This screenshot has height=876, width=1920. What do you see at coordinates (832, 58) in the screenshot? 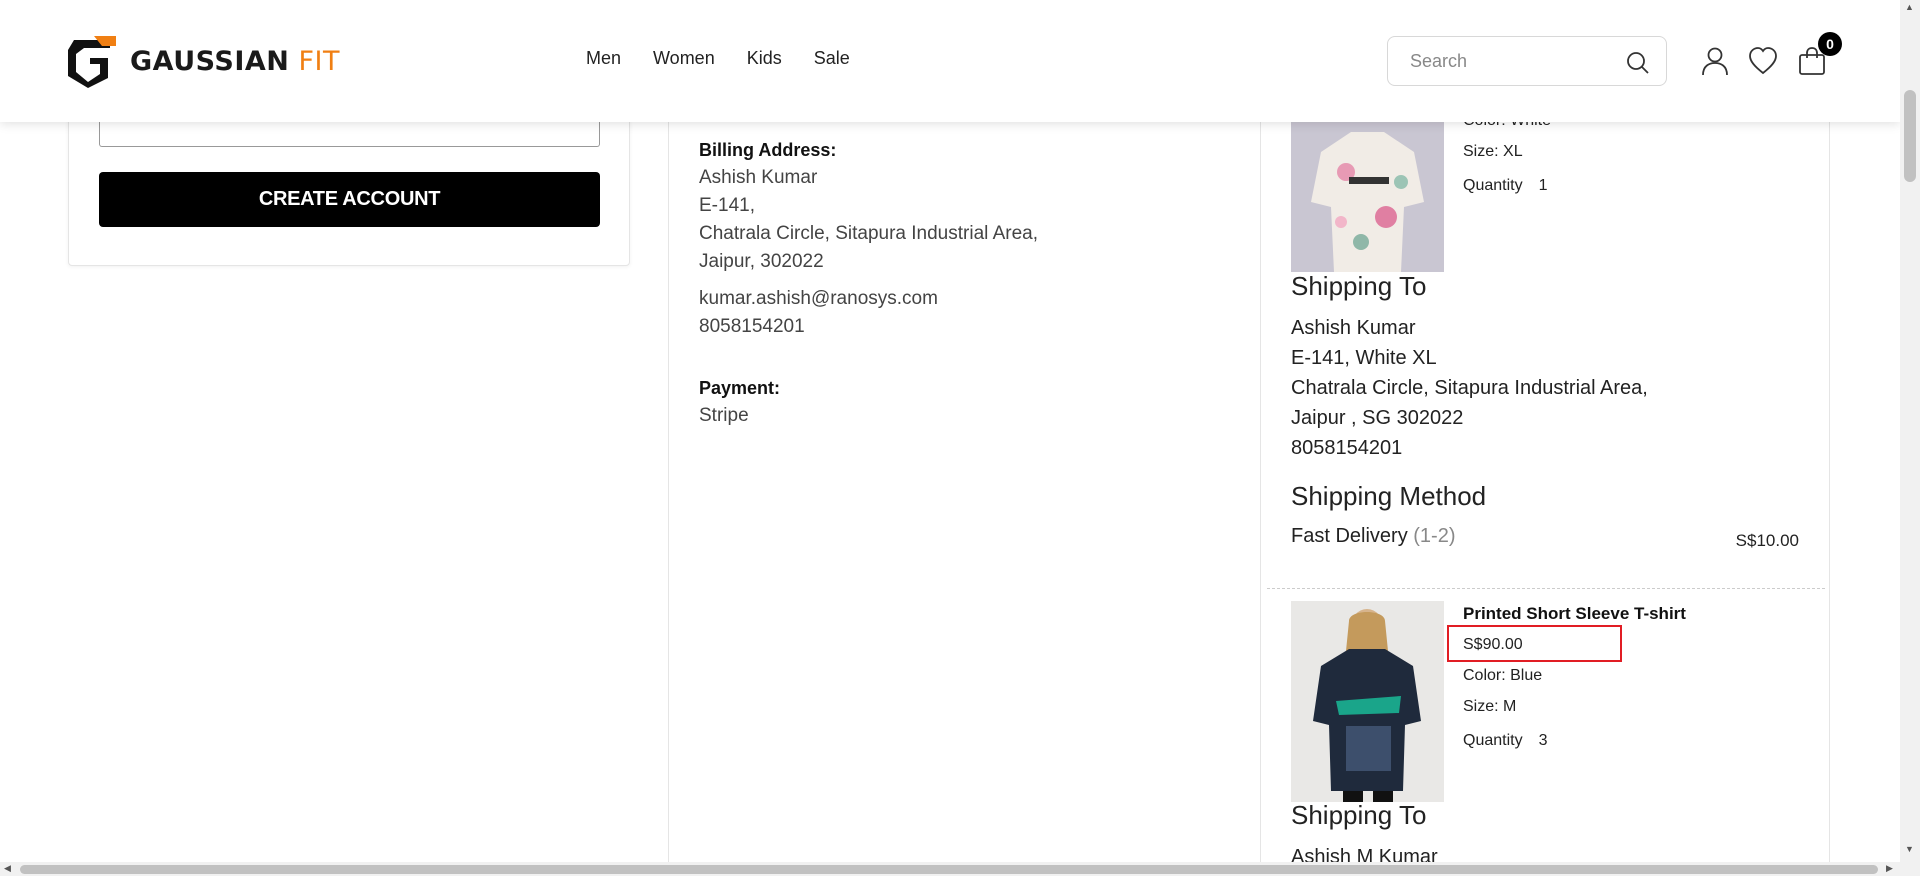
I see `nav-item-sale: Sale` at bounding box center [832, 58].